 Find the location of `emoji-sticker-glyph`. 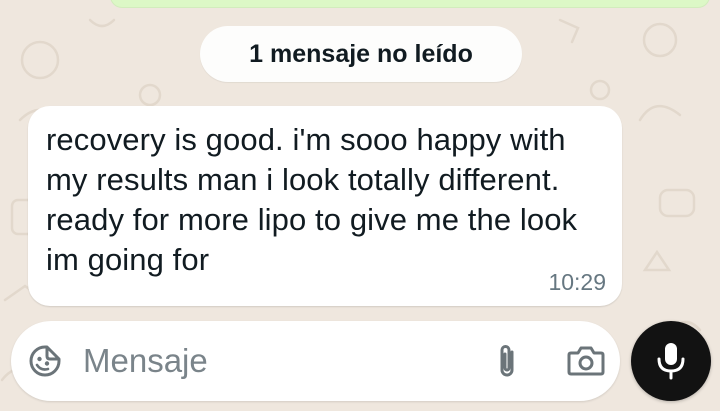

emoji-sticker-glyph is located at coordinates (45, 361).